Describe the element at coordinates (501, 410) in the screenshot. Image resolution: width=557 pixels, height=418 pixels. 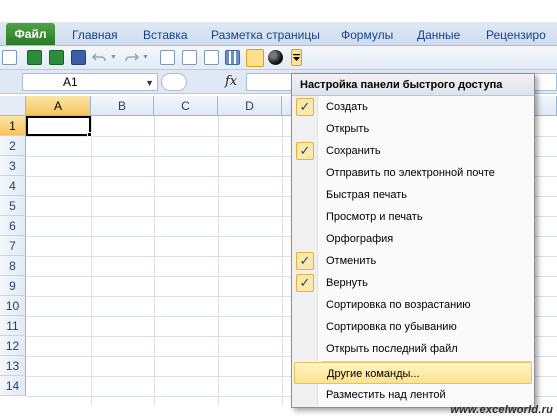
I see `watermark: www.excelworld.ru` at that location.